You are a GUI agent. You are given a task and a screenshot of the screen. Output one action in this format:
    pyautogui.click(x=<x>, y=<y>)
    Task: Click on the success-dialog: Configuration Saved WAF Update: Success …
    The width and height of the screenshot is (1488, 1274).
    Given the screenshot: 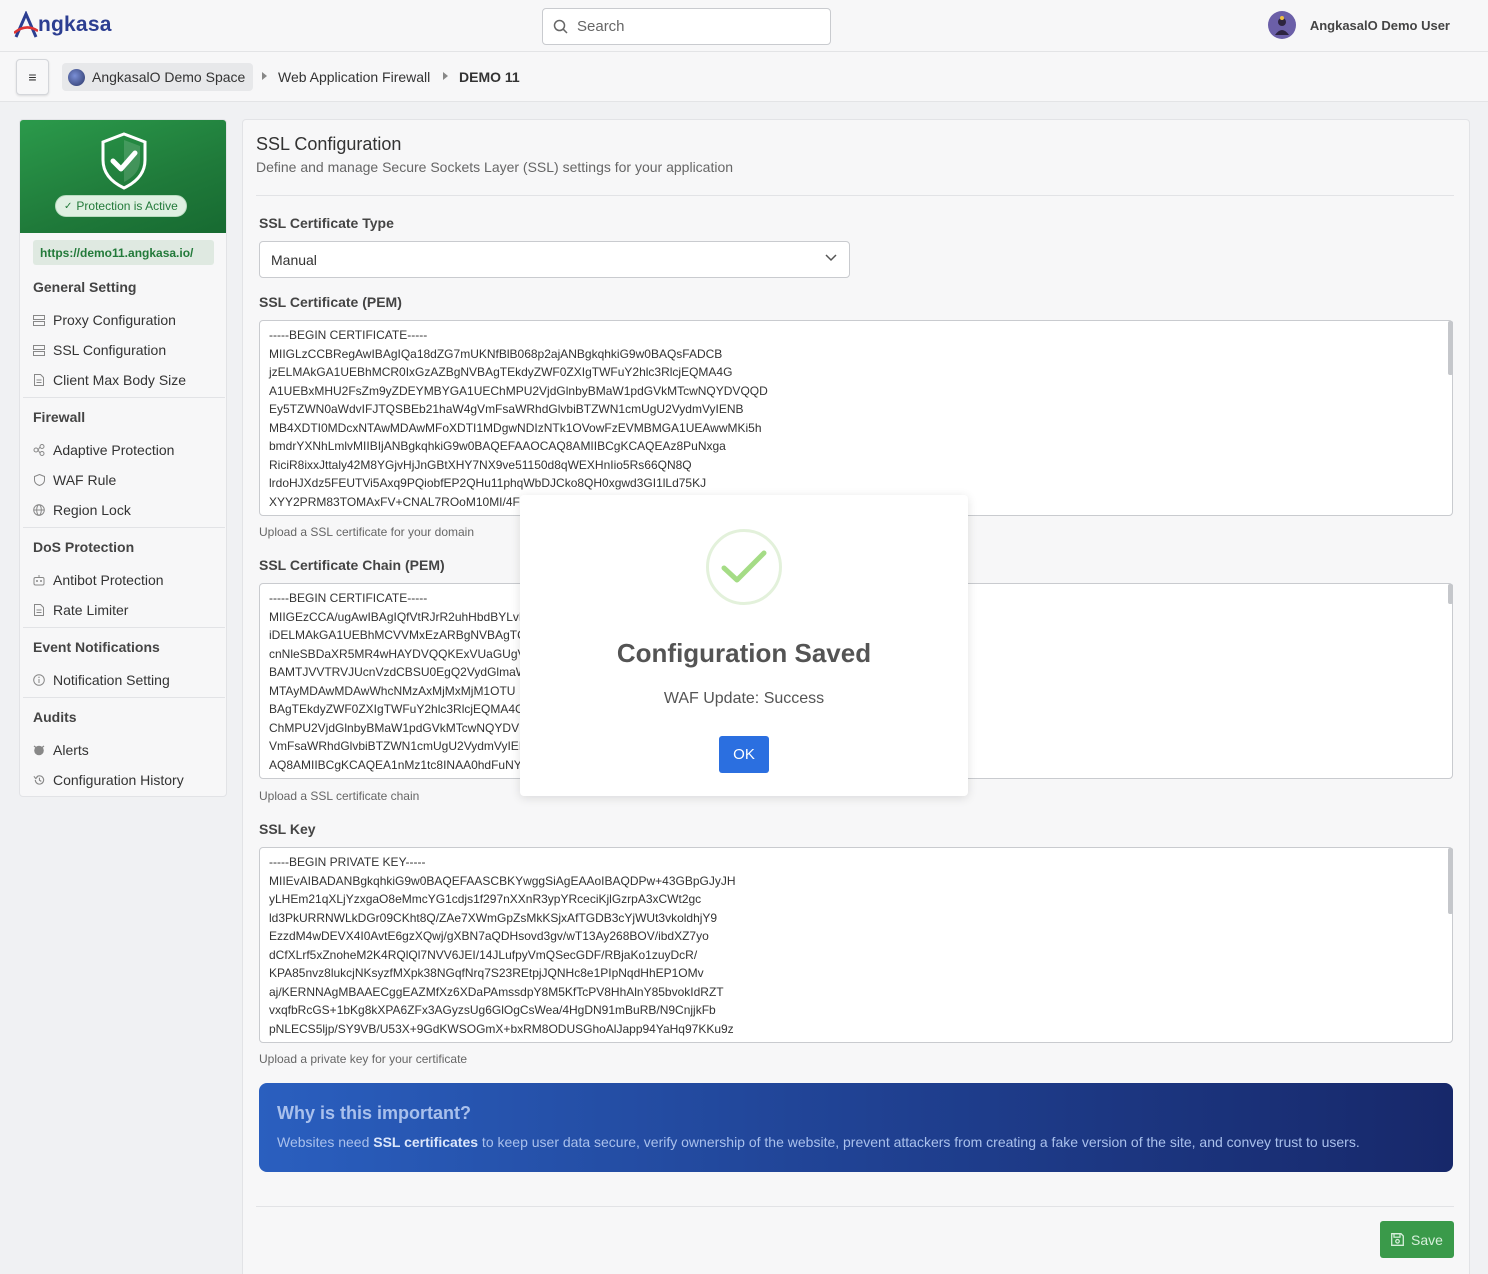 What is the action you would take?
    pyautogui.click(x=744, y=645)
    